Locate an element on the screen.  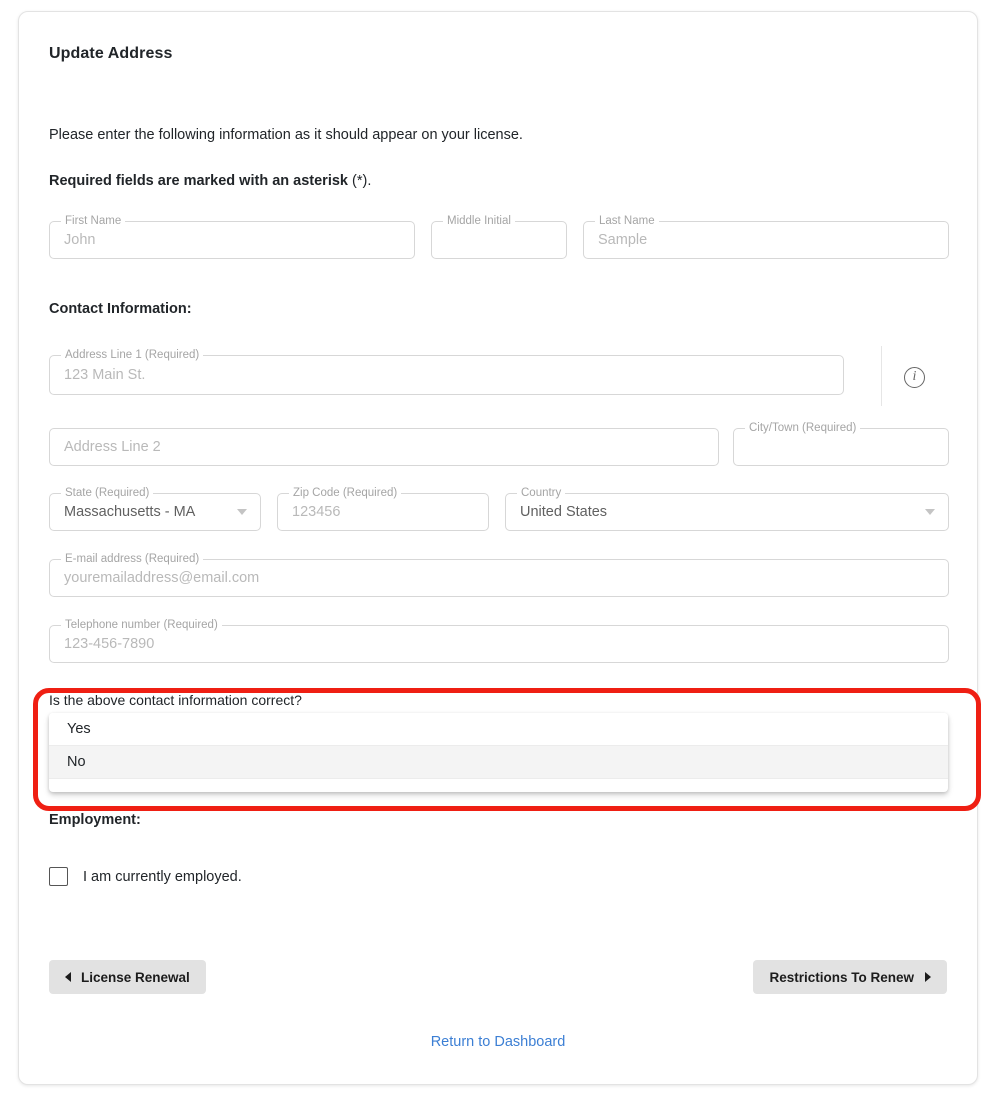
license-renewal-back-button: License Renewal is located at coordinates (127, 977).